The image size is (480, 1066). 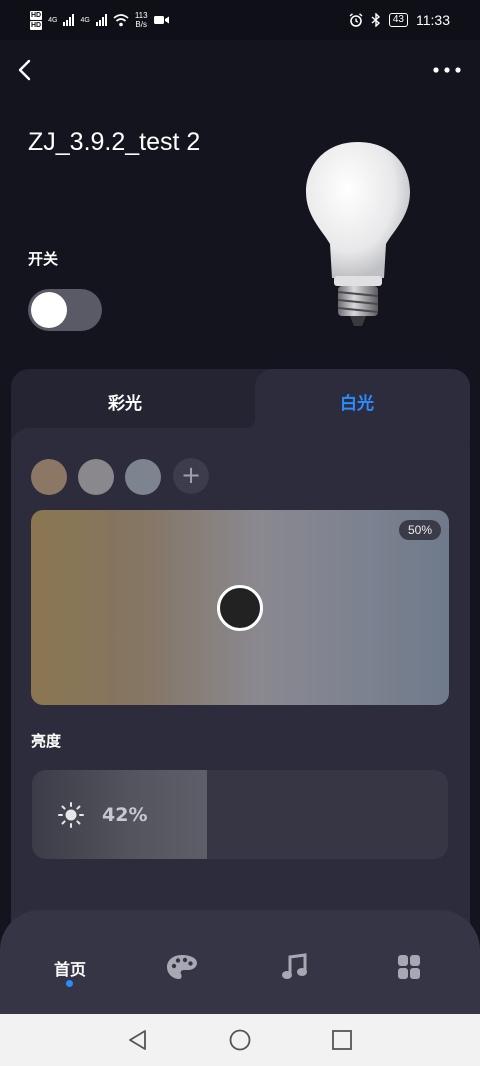 I want to click on network-speed-unit: B/s, so click(x=141, y=24).